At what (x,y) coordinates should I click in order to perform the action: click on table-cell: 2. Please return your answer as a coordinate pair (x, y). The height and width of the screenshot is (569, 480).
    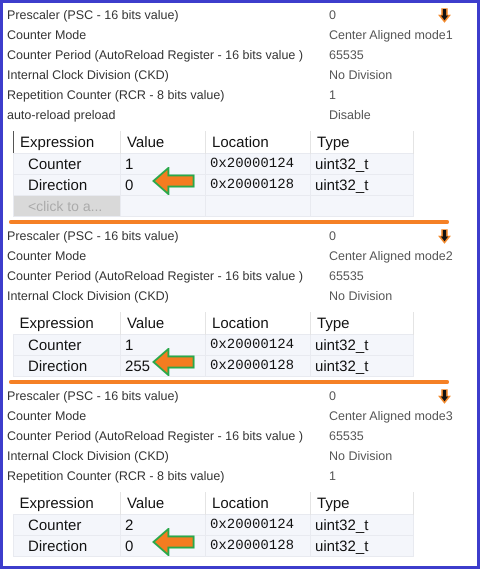
    Looking at the image, I should click on (129, 525).